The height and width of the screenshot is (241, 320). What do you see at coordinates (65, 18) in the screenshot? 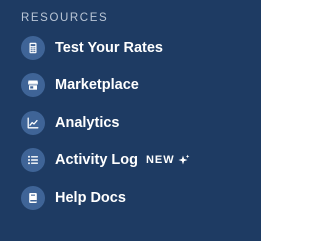
I see `resources-section-title: RESOURCES` at bounding box center [65, 18].